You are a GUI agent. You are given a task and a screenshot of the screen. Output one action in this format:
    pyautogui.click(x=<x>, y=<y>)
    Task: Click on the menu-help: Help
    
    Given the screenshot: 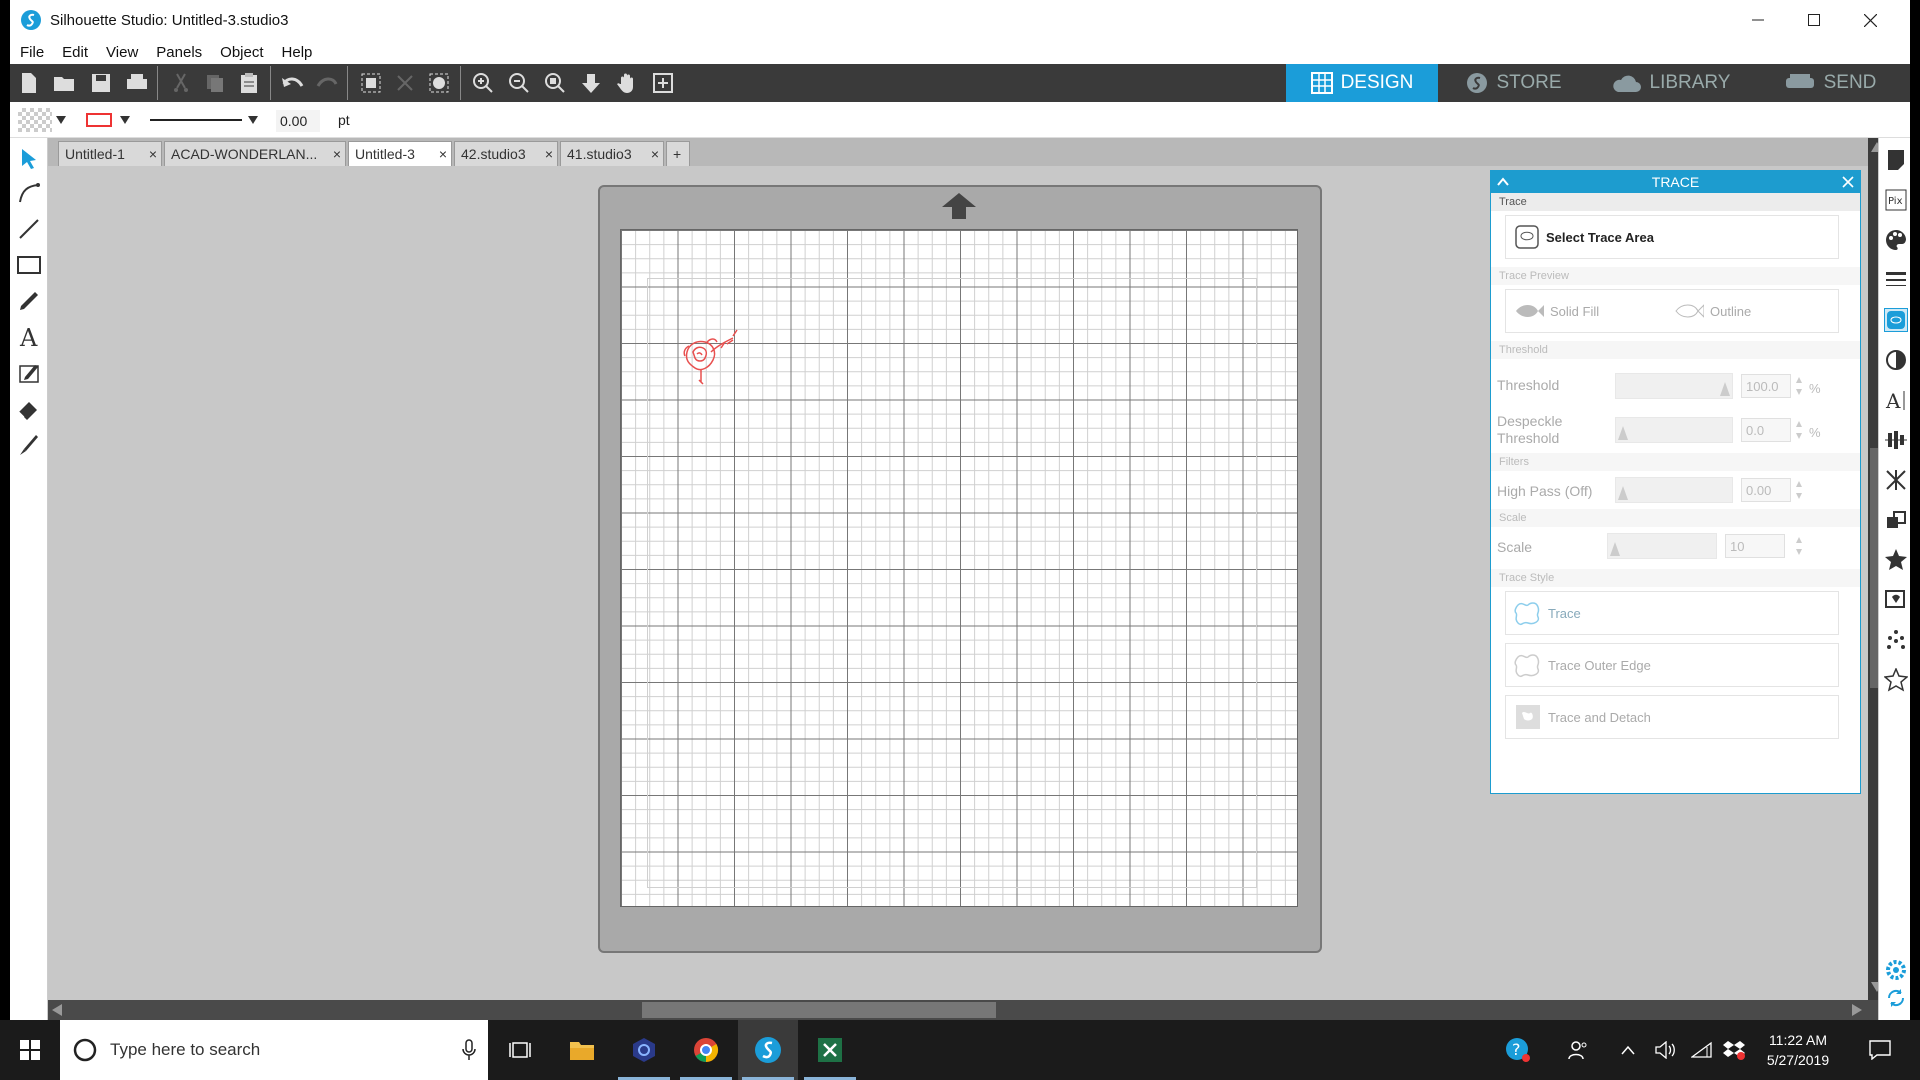 What is the action you would take?
    pyautogui.click(x=297, y=52)
    